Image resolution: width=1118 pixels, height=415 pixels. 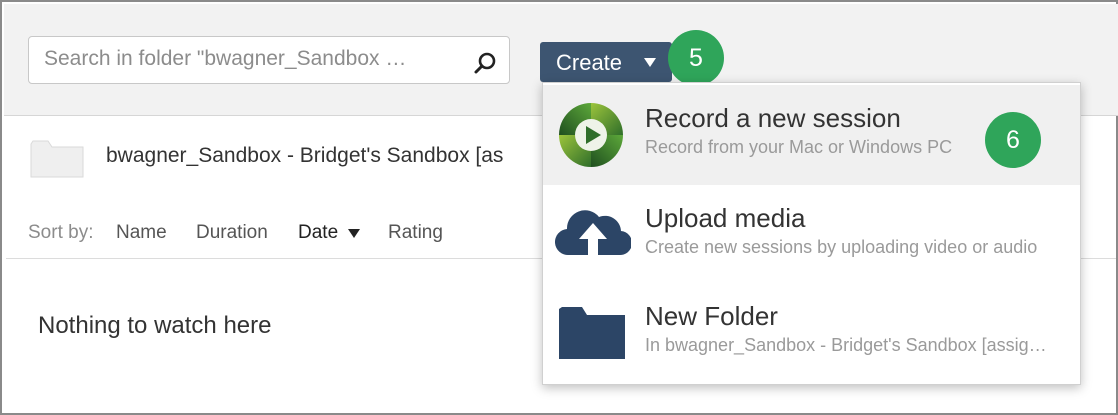 I want to click on menu-item-title: Record a new session, so click(x=773, y=118).